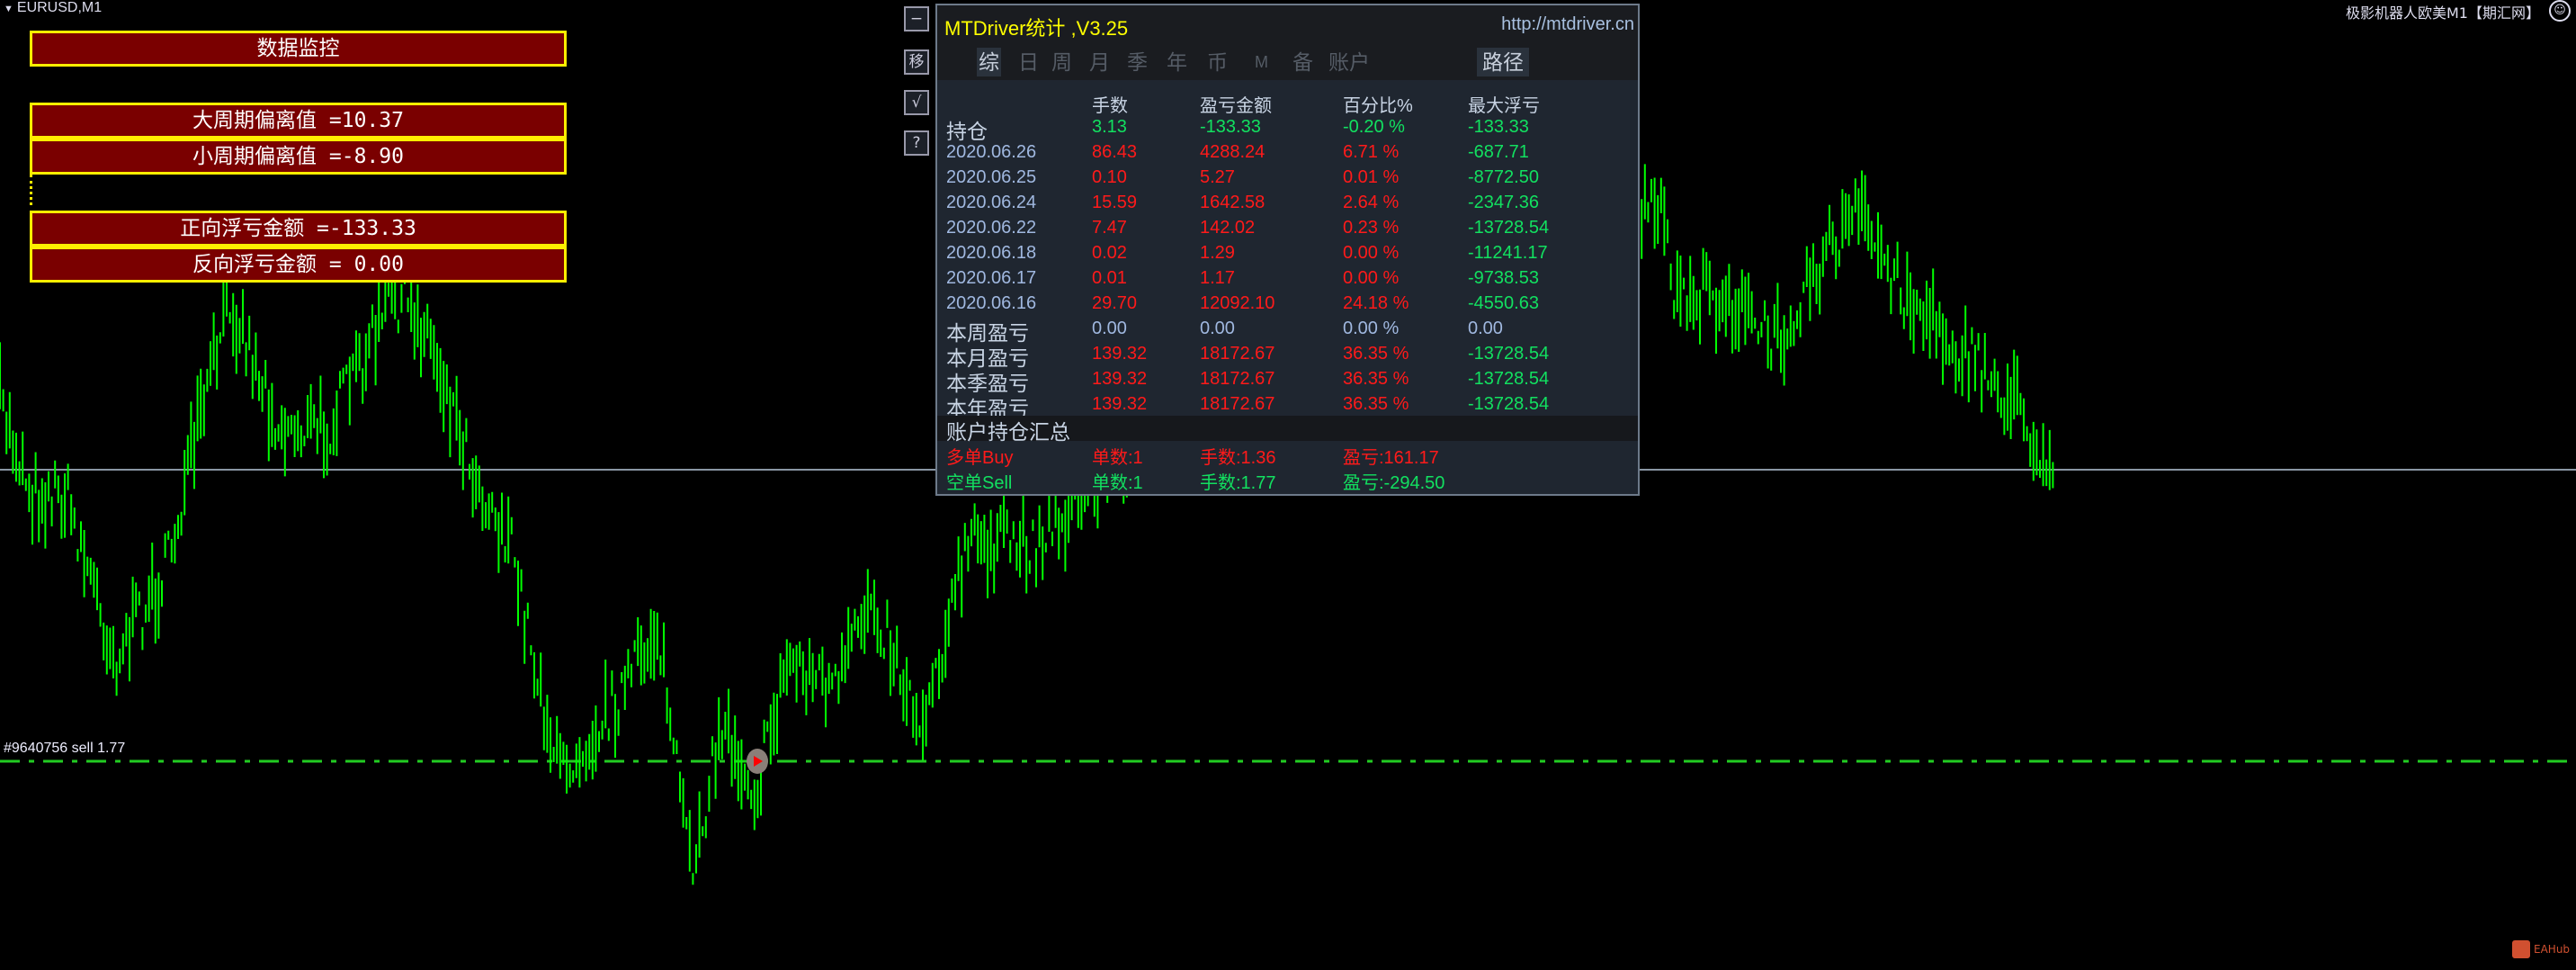  I want to click on robot-logo-icon, so click(2521, 949).